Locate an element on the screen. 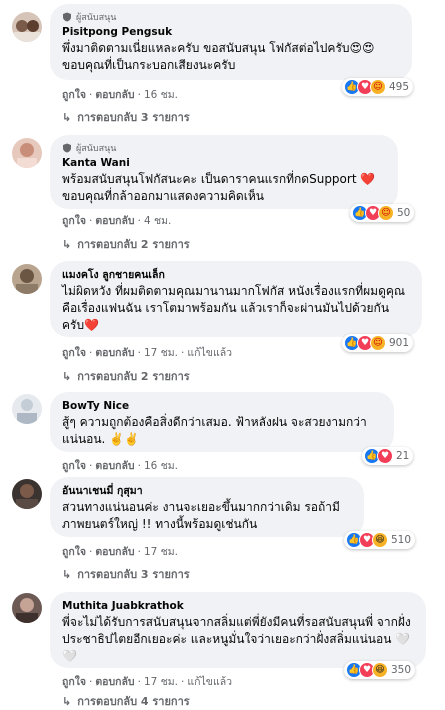  comment-actions: ถูกใจ · ตอบกลับ · 17 ชม. is located at coordinates (120, 552).